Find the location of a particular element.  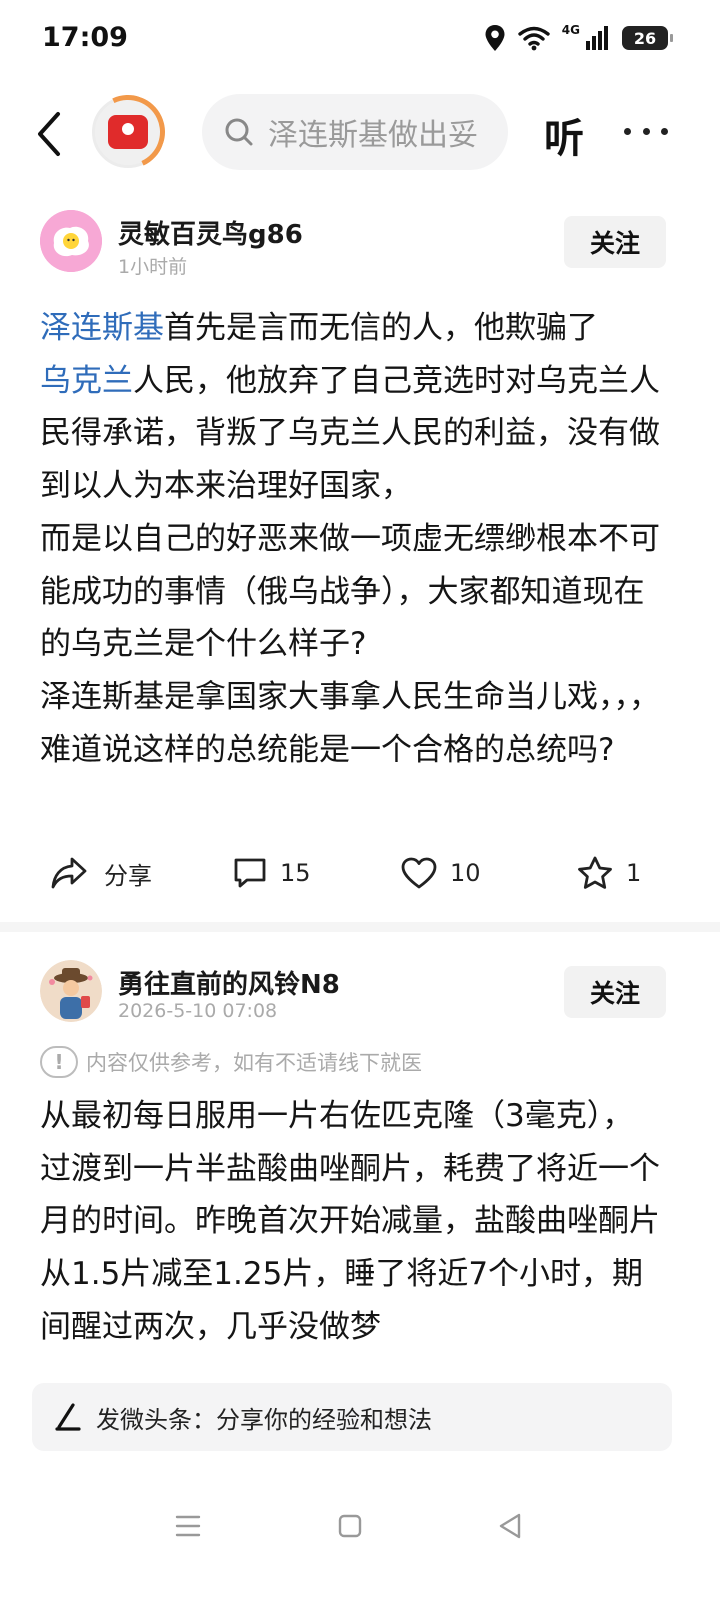

comment-icon is located at coordinates (250, 873).